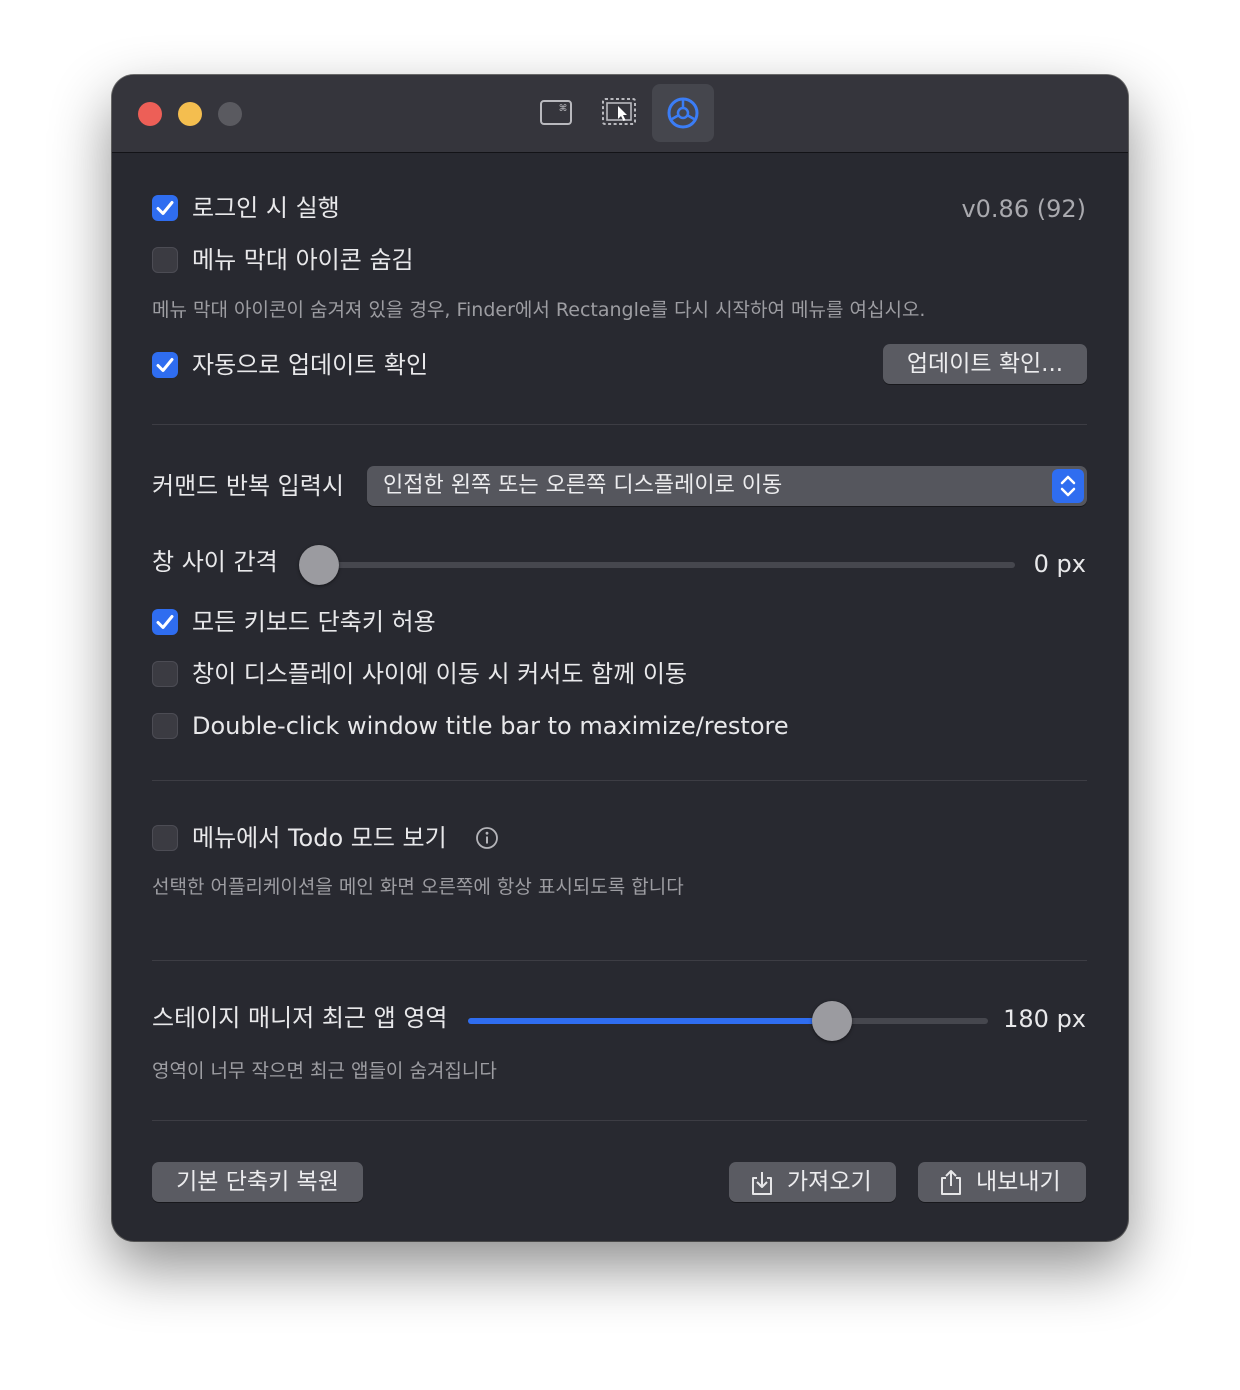  I want to click on info-icon, so click(487, 838).